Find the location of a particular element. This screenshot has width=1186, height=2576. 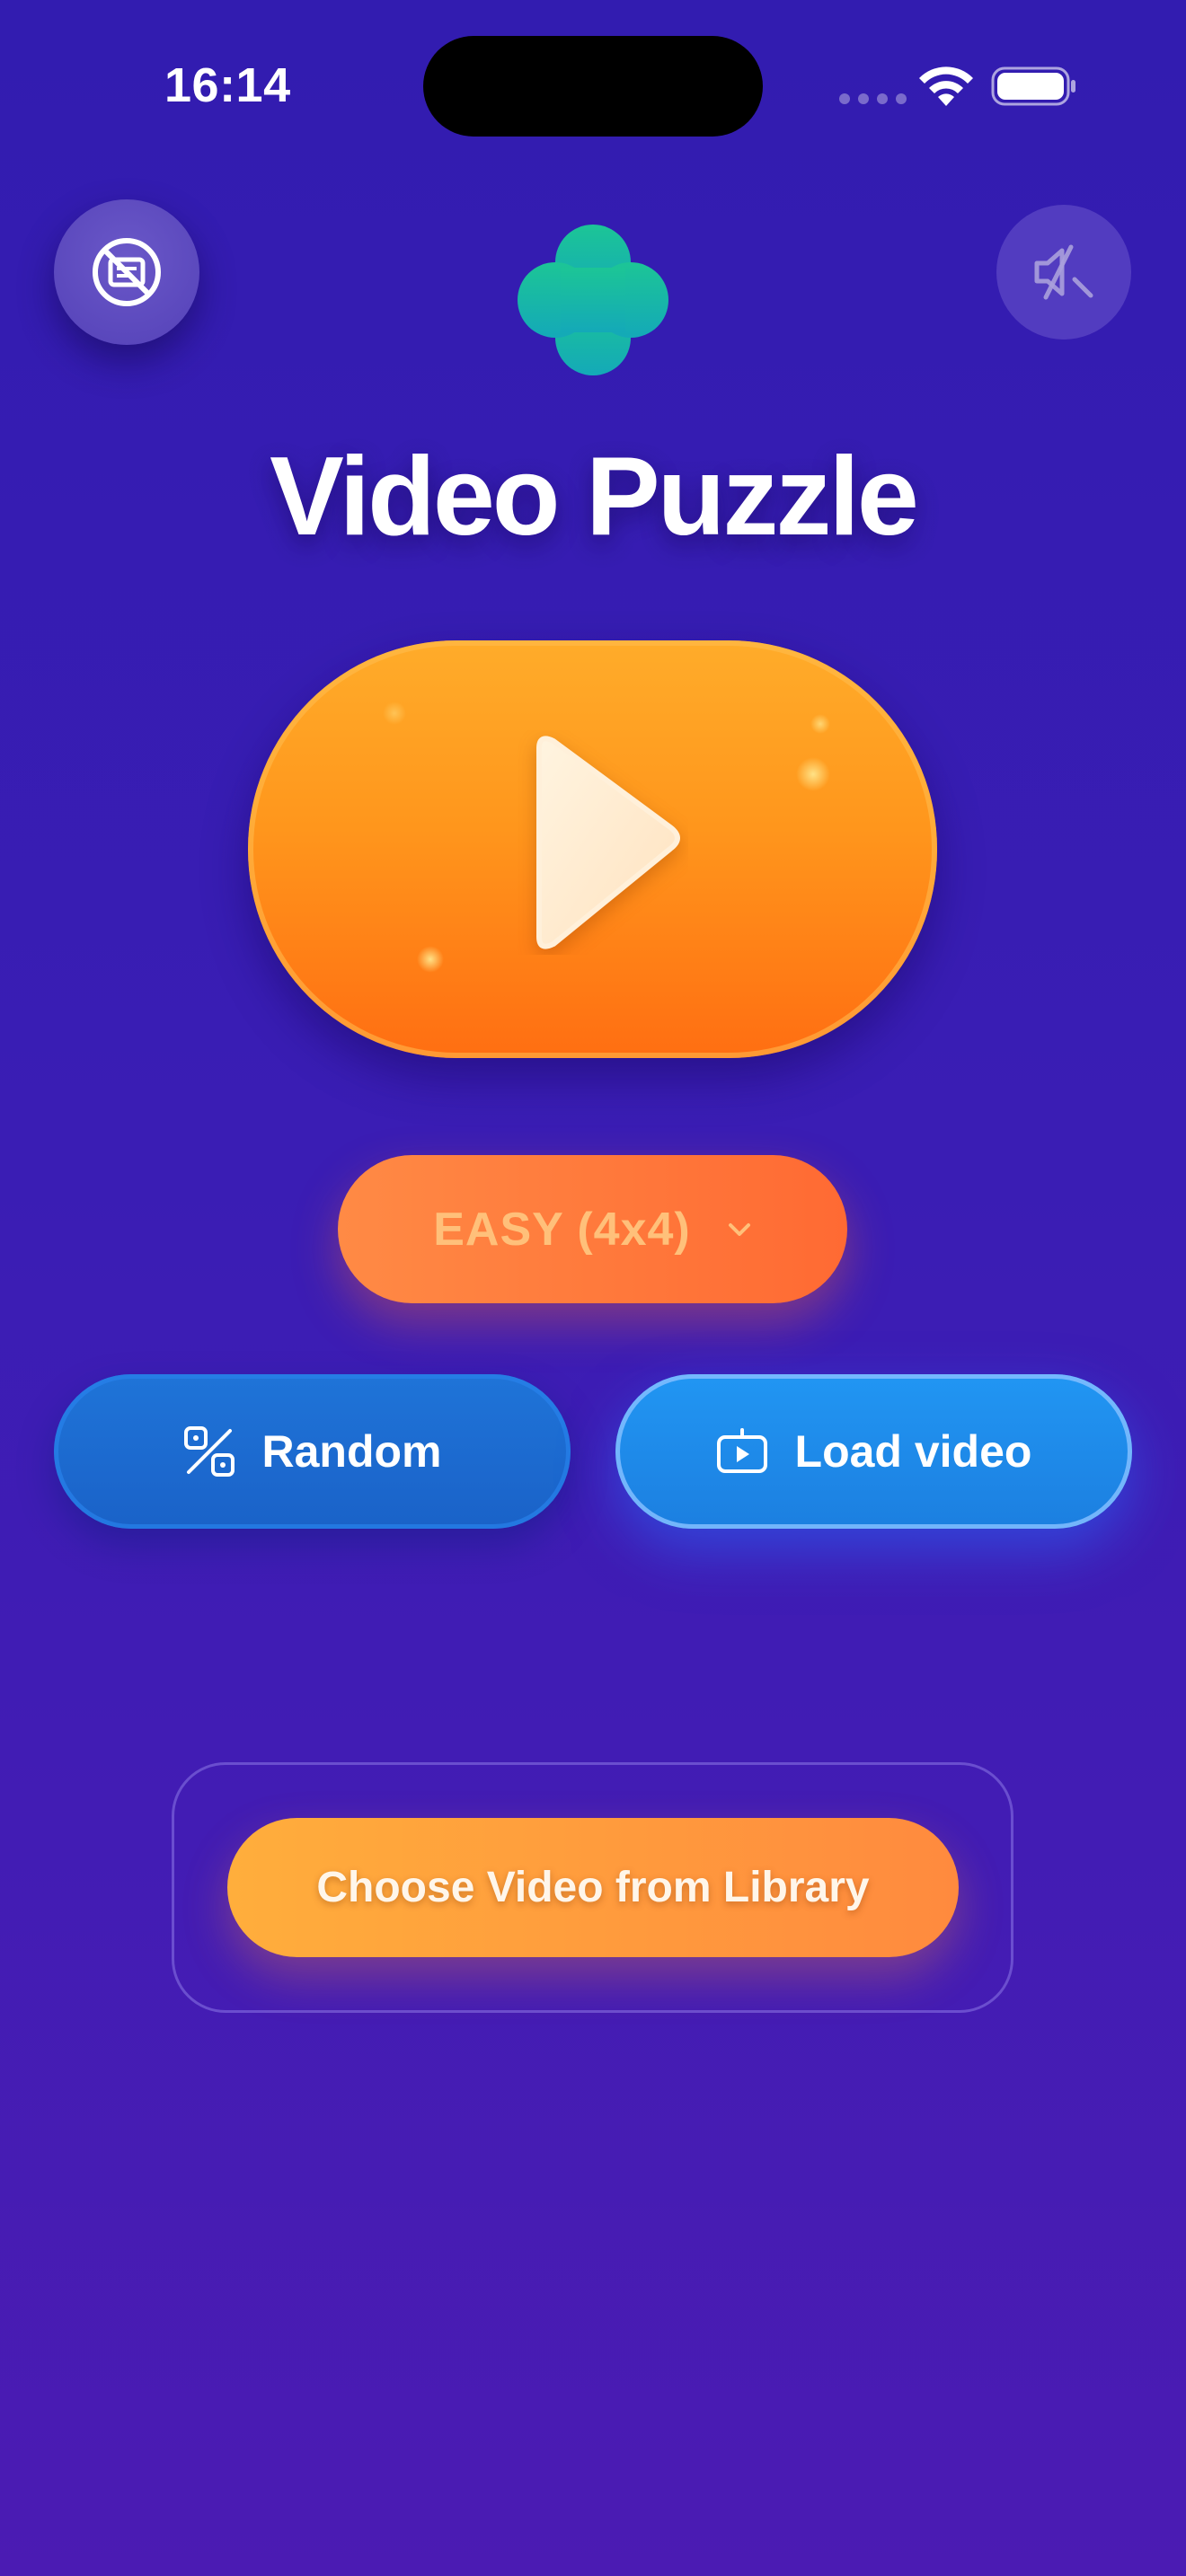

play-icon is located at coordinates (608, 842).